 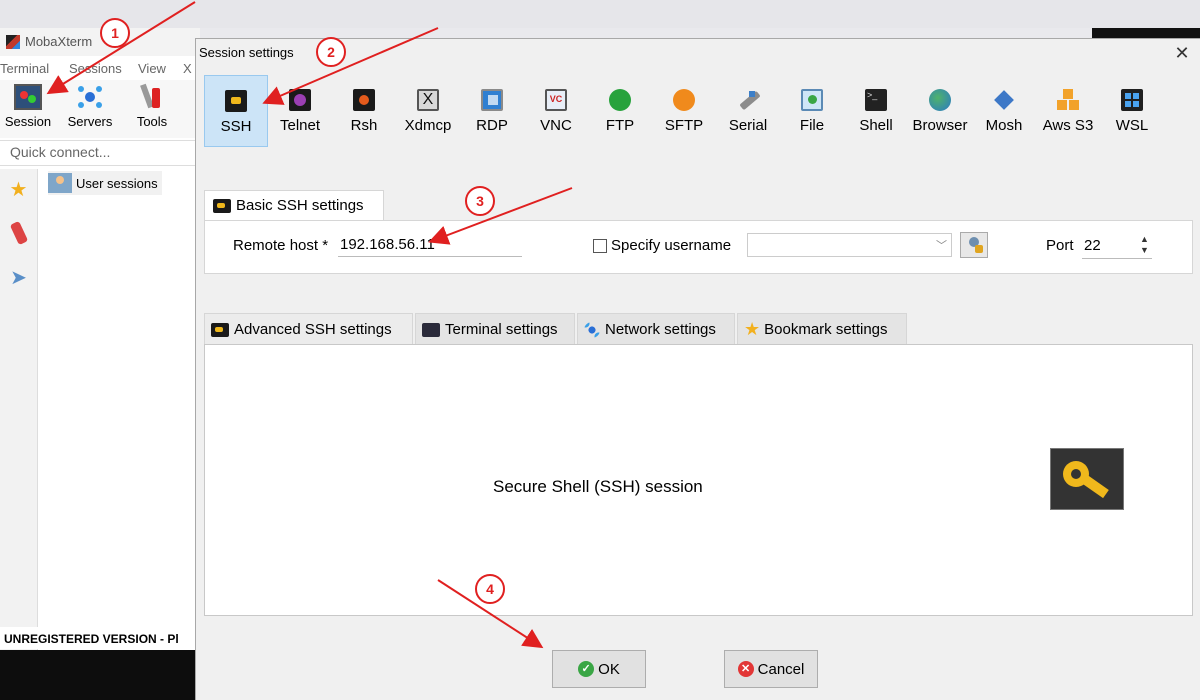 I want to click on session-description: Secure Shell (SSH) session, so click(x=598, y=486).